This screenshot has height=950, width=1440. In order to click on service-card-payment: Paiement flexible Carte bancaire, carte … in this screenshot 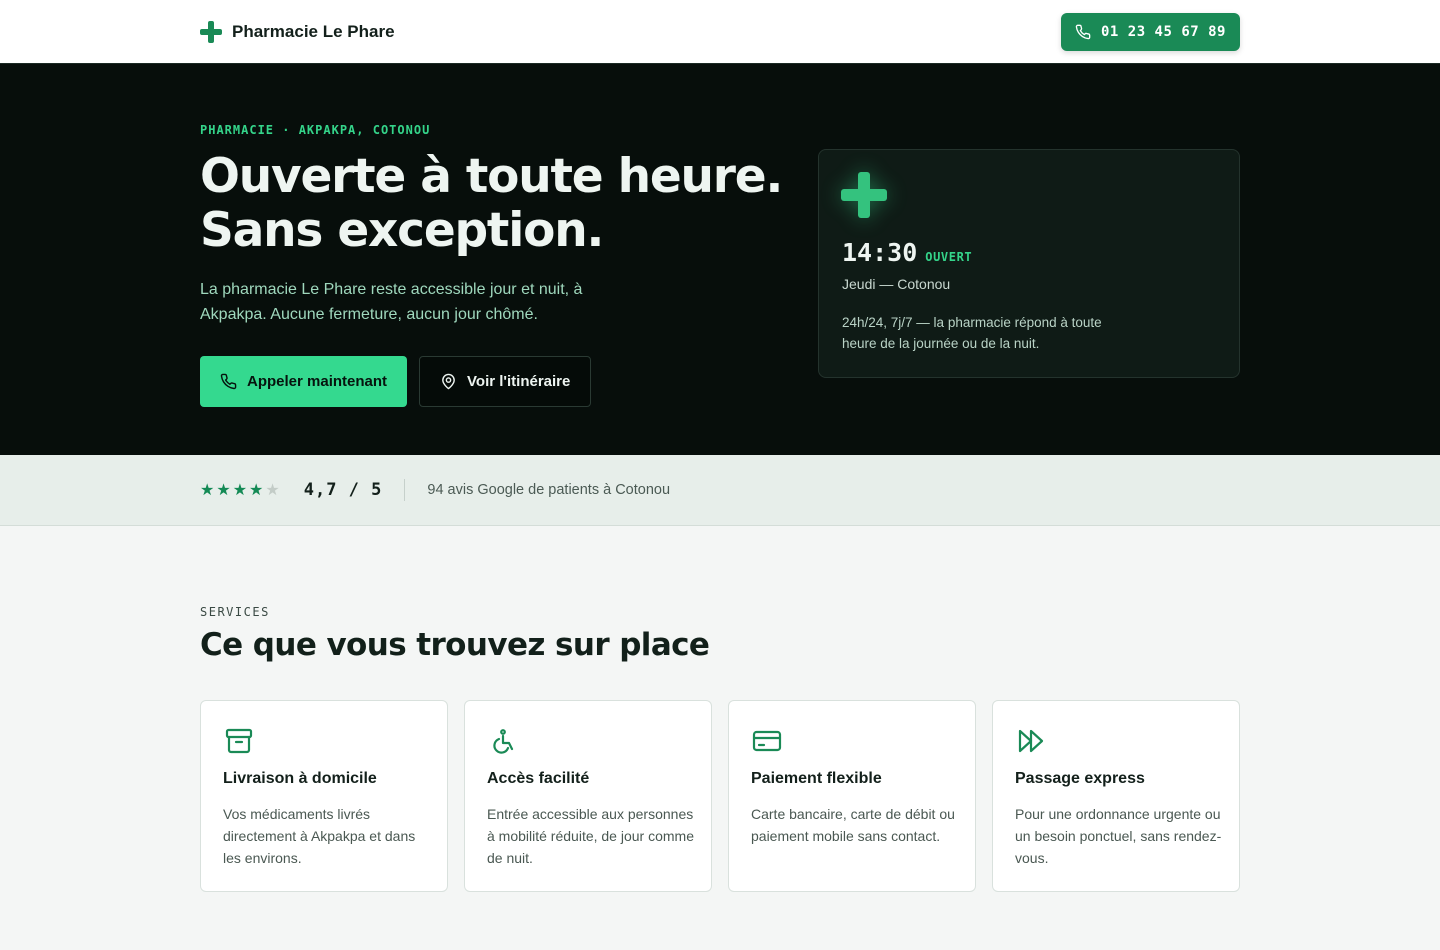, I will do `click(852, 796)`.